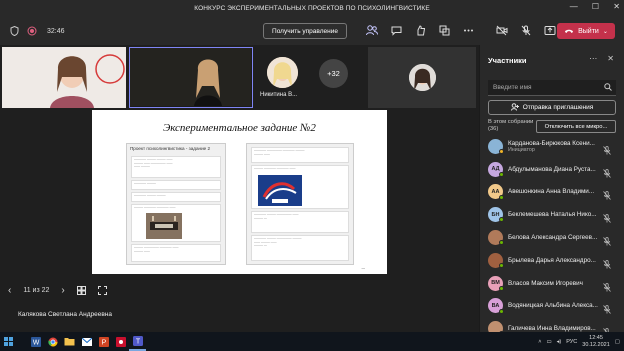 Image resolution: width=624 pixels, height=351 pixels. What do you see at coordinates (552, 88) in the screenshot?
I see `participant-search-input: Введите имя` at bounding box center [552, 88].